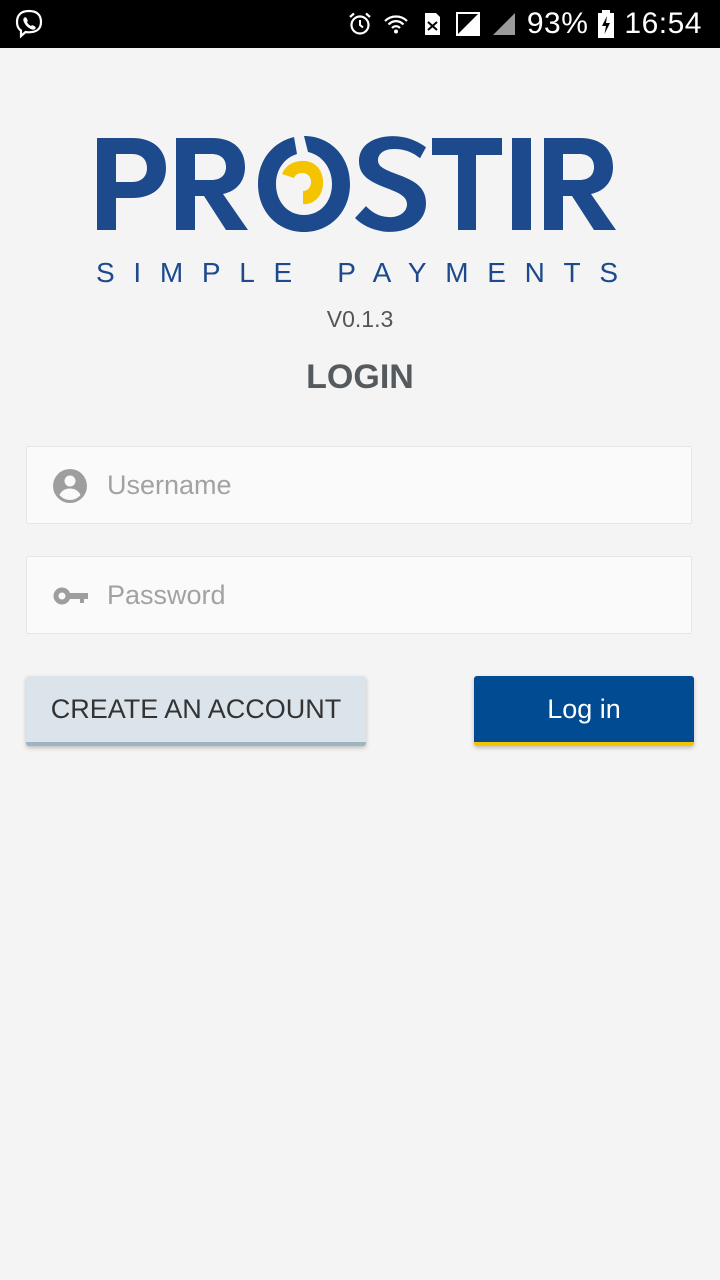  What do you see at coordinates (387, 485) in the screenshot?
I see `username-input` at bounding box center [387, 485].